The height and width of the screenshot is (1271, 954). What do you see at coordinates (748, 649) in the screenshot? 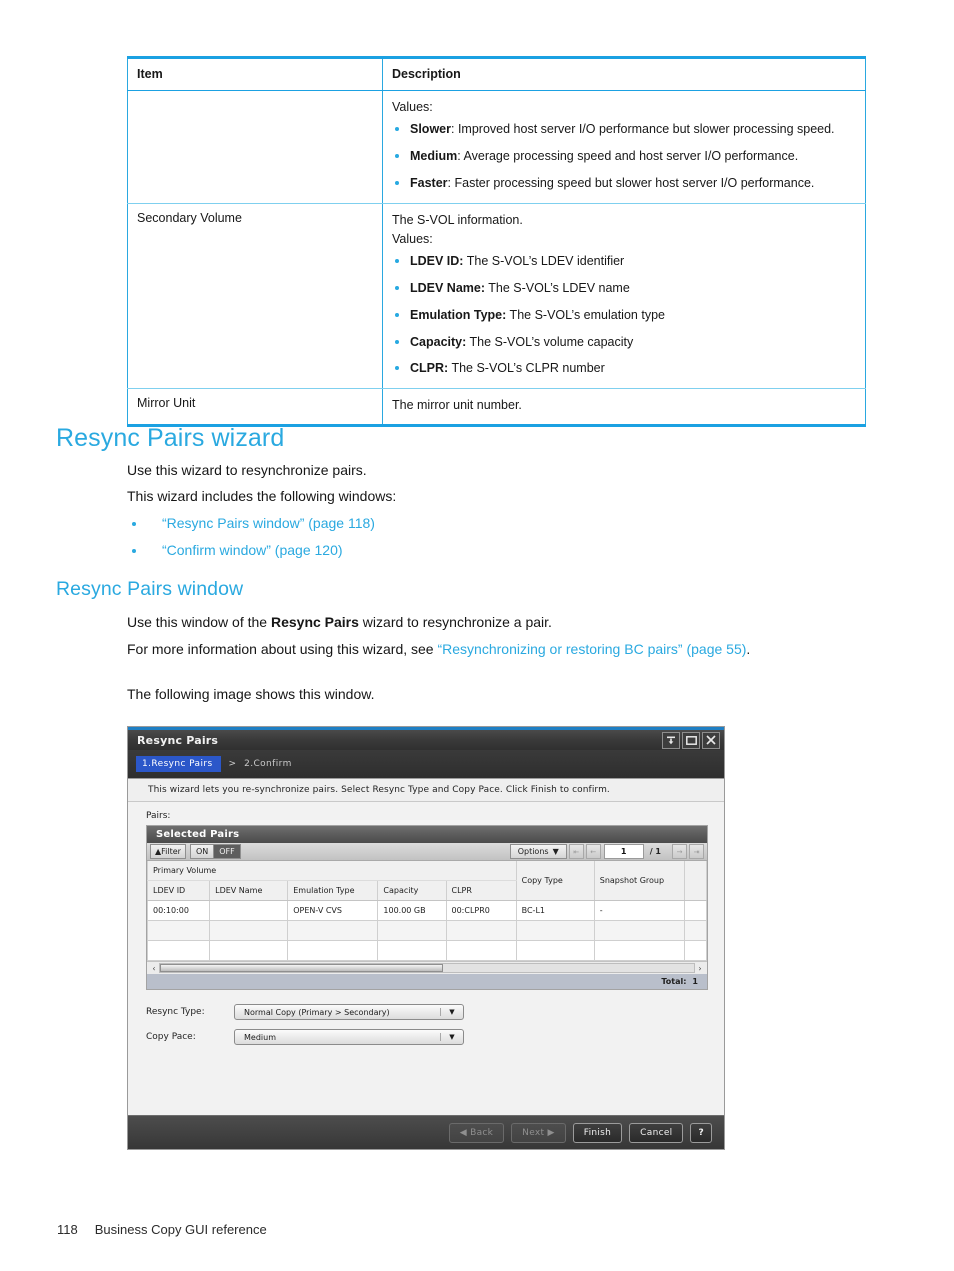
I see `para-text: .` at bounding box center [748, 649].